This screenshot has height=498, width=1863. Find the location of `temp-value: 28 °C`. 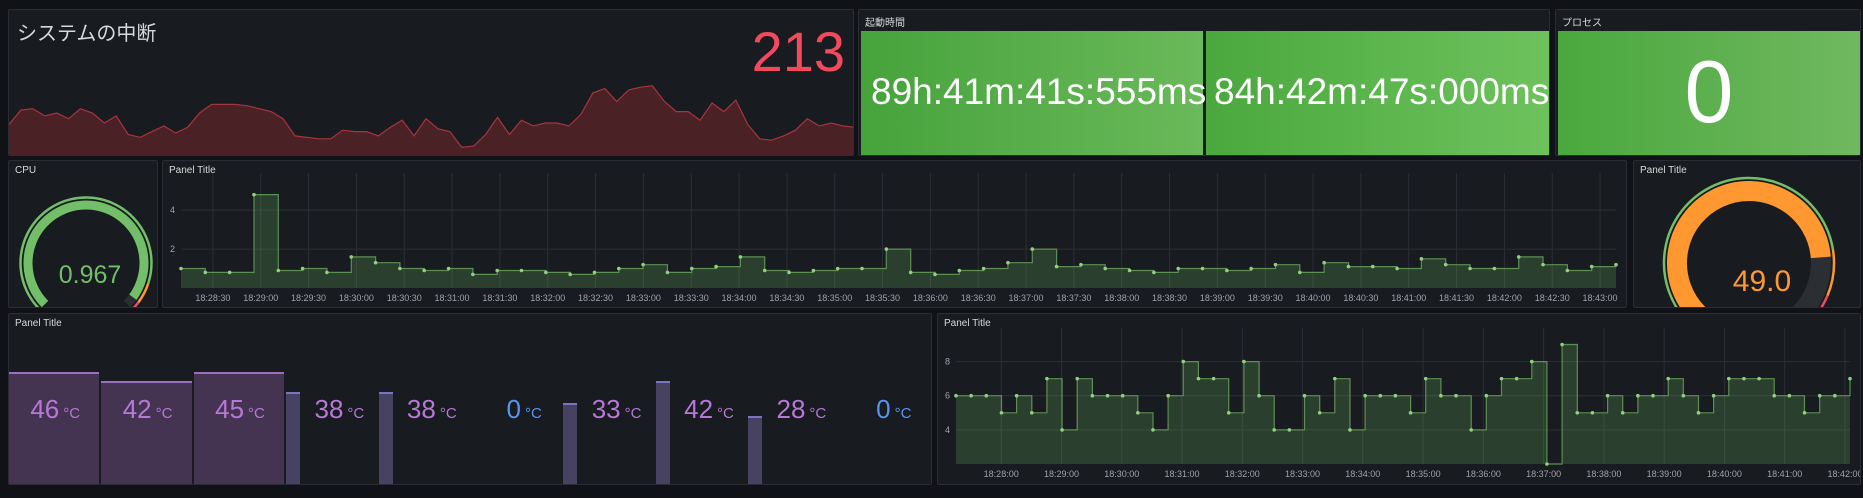

temp-value: 28 °C is located at coordinates (801, 409).